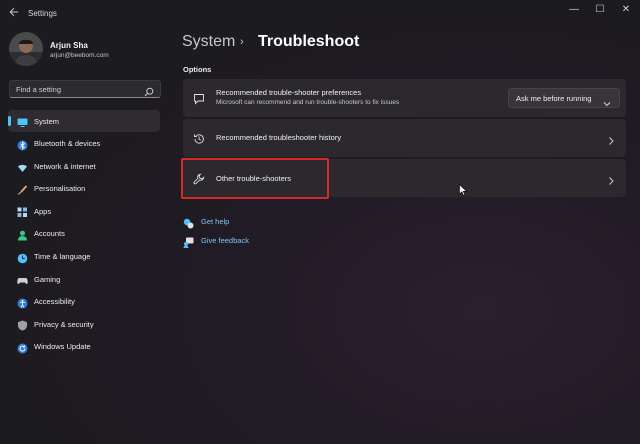 This screenshot has width=640, height=444. I want to click on close-button: ✕, so click(626, 11).